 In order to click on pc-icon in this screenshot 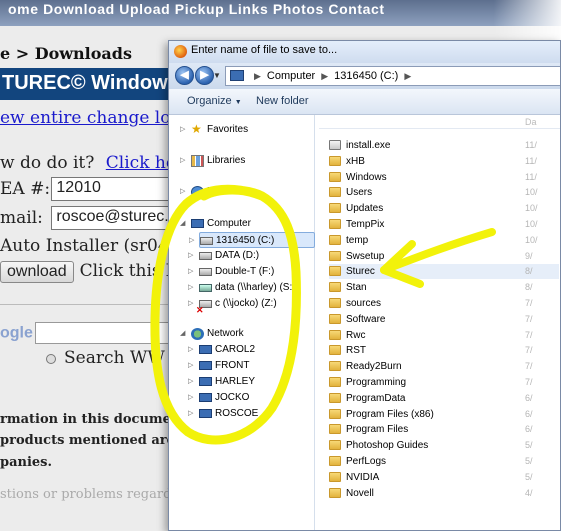, I will do `click(205, 381)`.